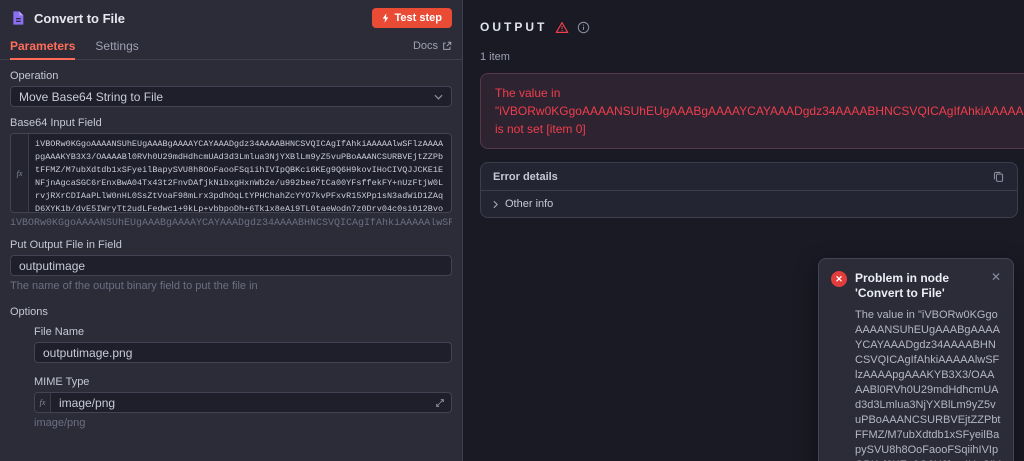 The height and width of the screenshot is (461, 1024). Describe the element at coordinates (231, 96) in the screenshot. I see `operation-select: Move Base64 String to File` at that location.